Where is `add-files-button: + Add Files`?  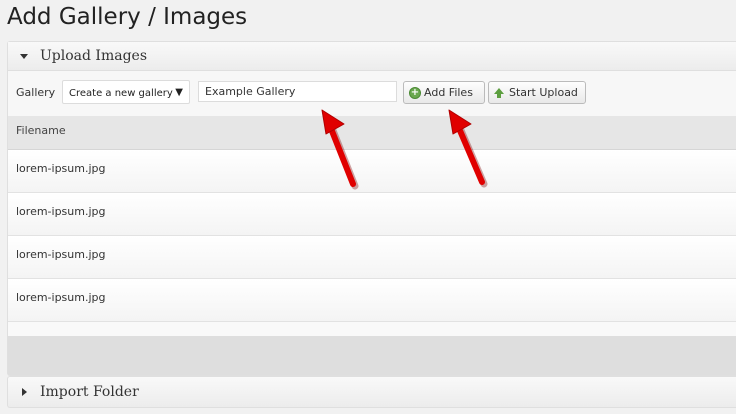 add-files-button: + Add Files is located at coordinates (444, 92).